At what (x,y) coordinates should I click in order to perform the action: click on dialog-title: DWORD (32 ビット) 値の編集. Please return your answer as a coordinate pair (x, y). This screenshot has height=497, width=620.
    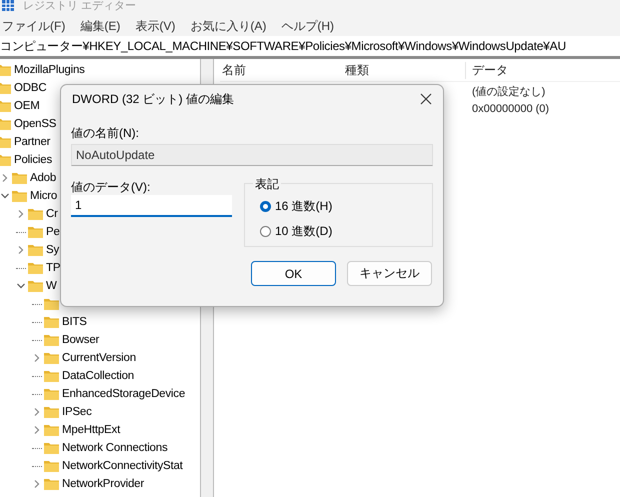
    Looking at the image, I should click on (153, 99).